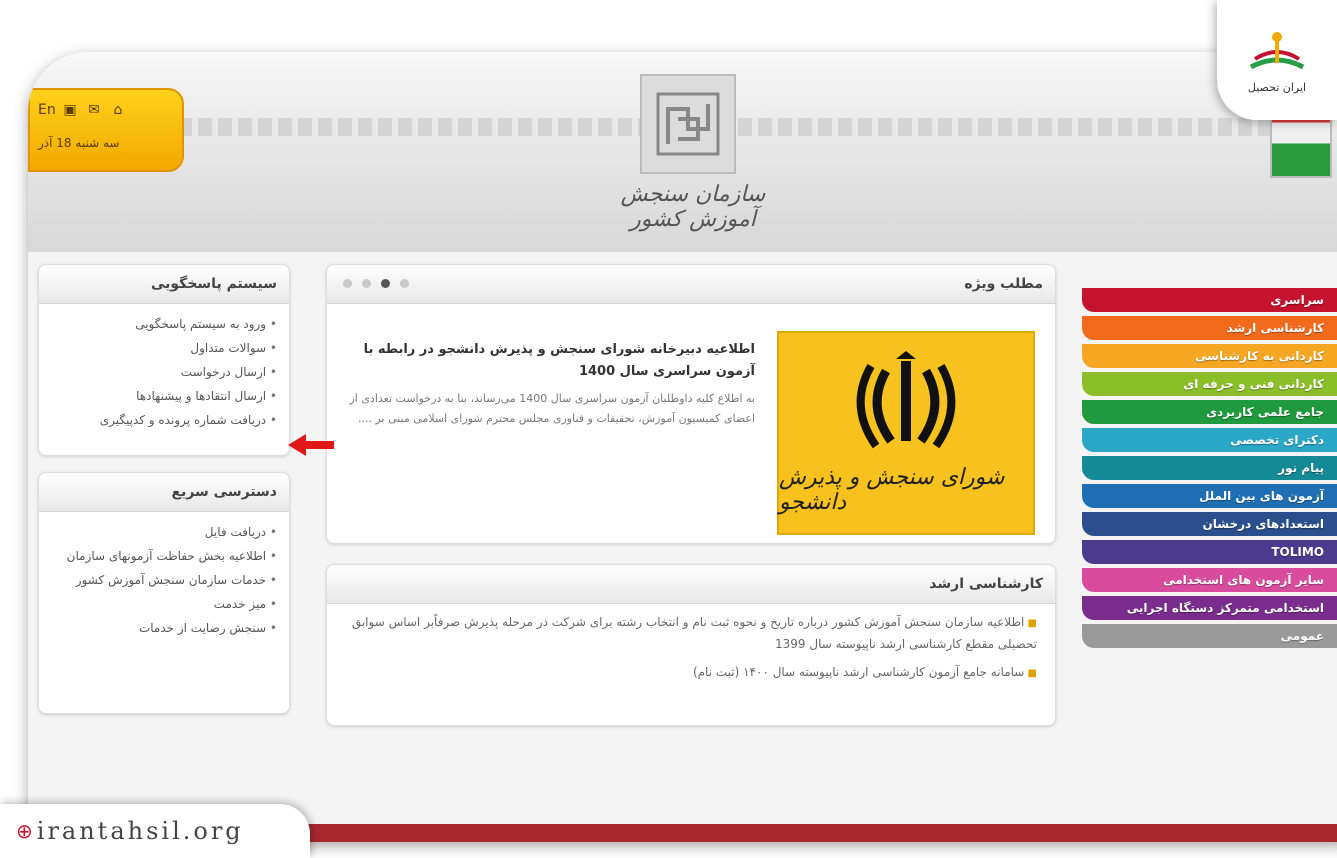 The height and width of the screenshot is (858, 1337). What do you see at coordinates (691, 584) in the screenshot?
I see `masters-news-title: کارشناسی ارشد` at bounding box center [691, 584].